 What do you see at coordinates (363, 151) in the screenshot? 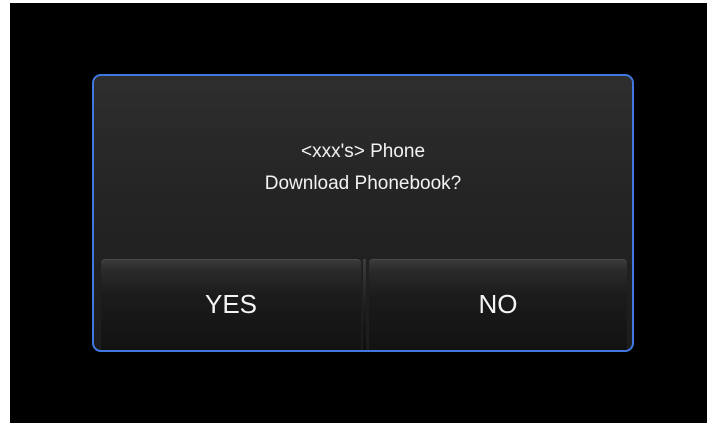
I see `phone-name-text: <xxx's> Phone` at bounding box center [363, 151].